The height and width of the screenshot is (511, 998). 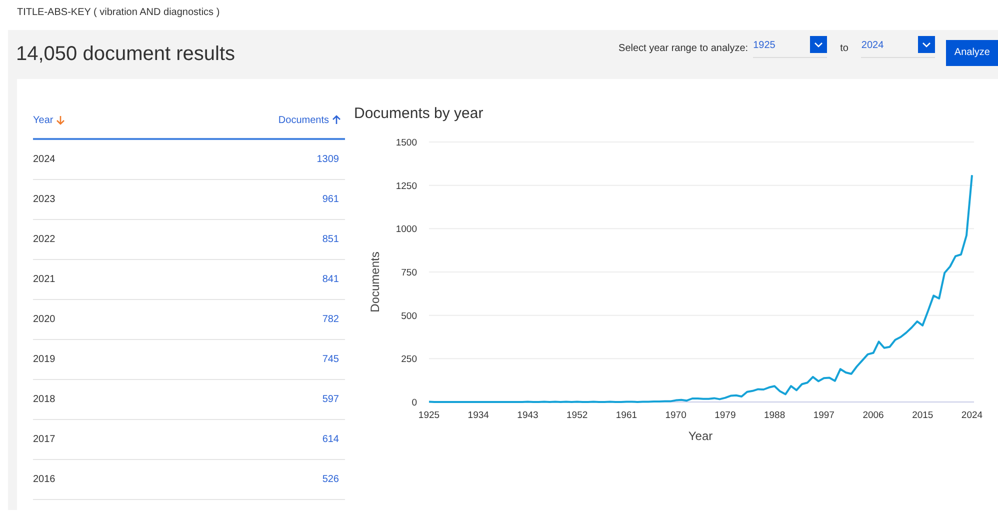 I want to click on year-cell: 2021, so click(x=44, y=279).